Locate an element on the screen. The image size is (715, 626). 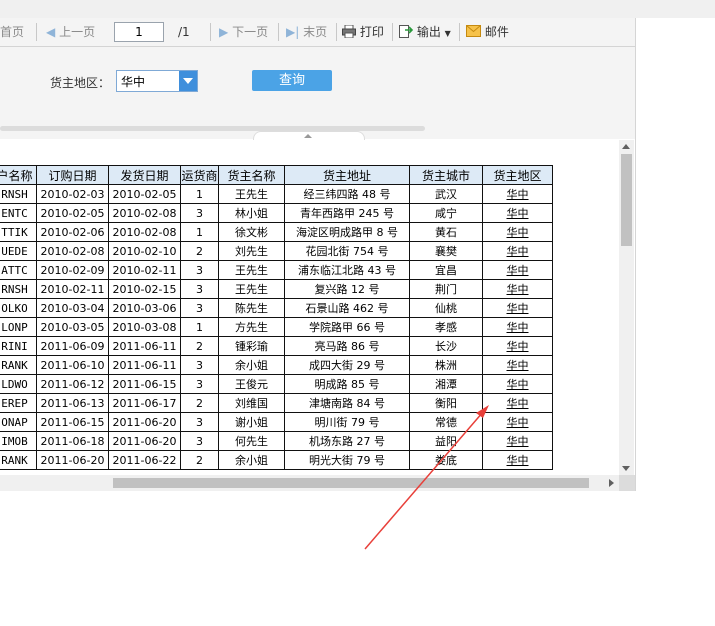
cell-customer: LDWO is located at coordinates (18, 384).